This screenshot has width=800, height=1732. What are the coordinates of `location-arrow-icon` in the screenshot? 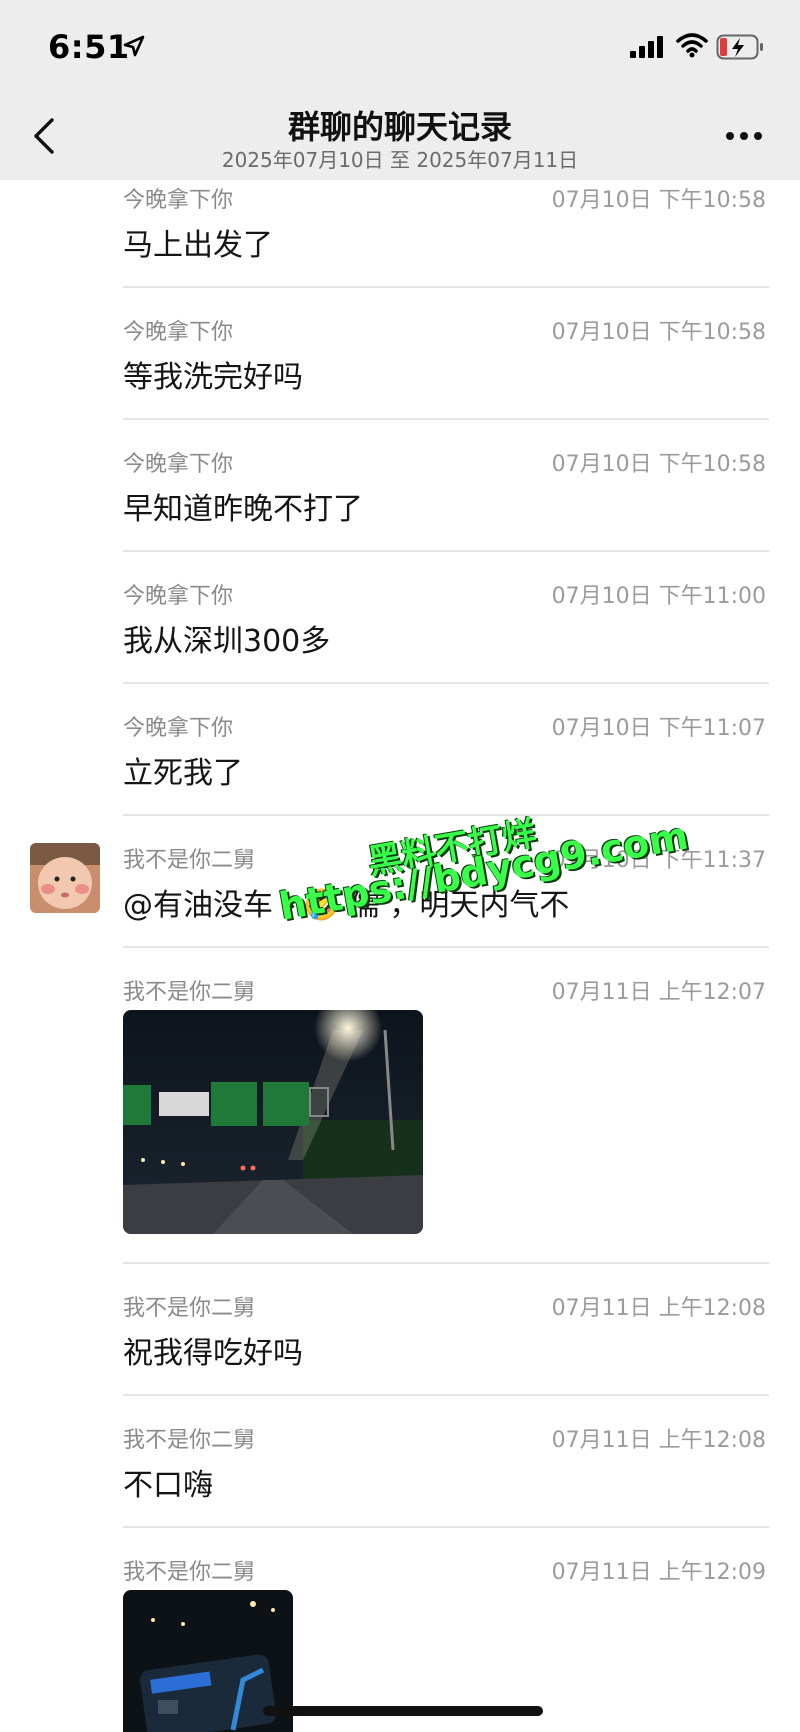 It's located at (134, 48).